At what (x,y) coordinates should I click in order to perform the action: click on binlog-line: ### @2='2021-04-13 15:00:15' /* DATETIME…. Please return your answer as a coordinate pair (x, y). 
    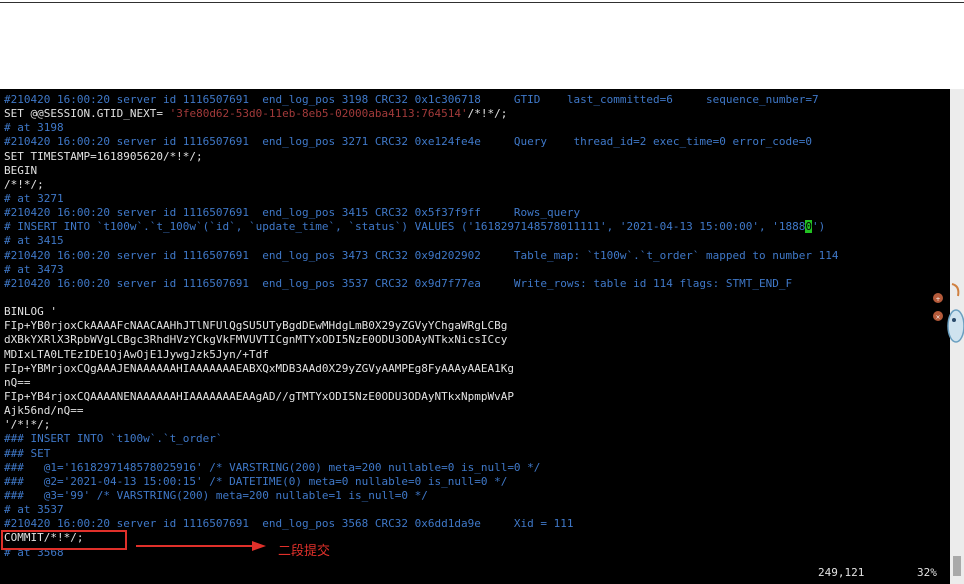
    Looking at the image, I should click on (256, 481).